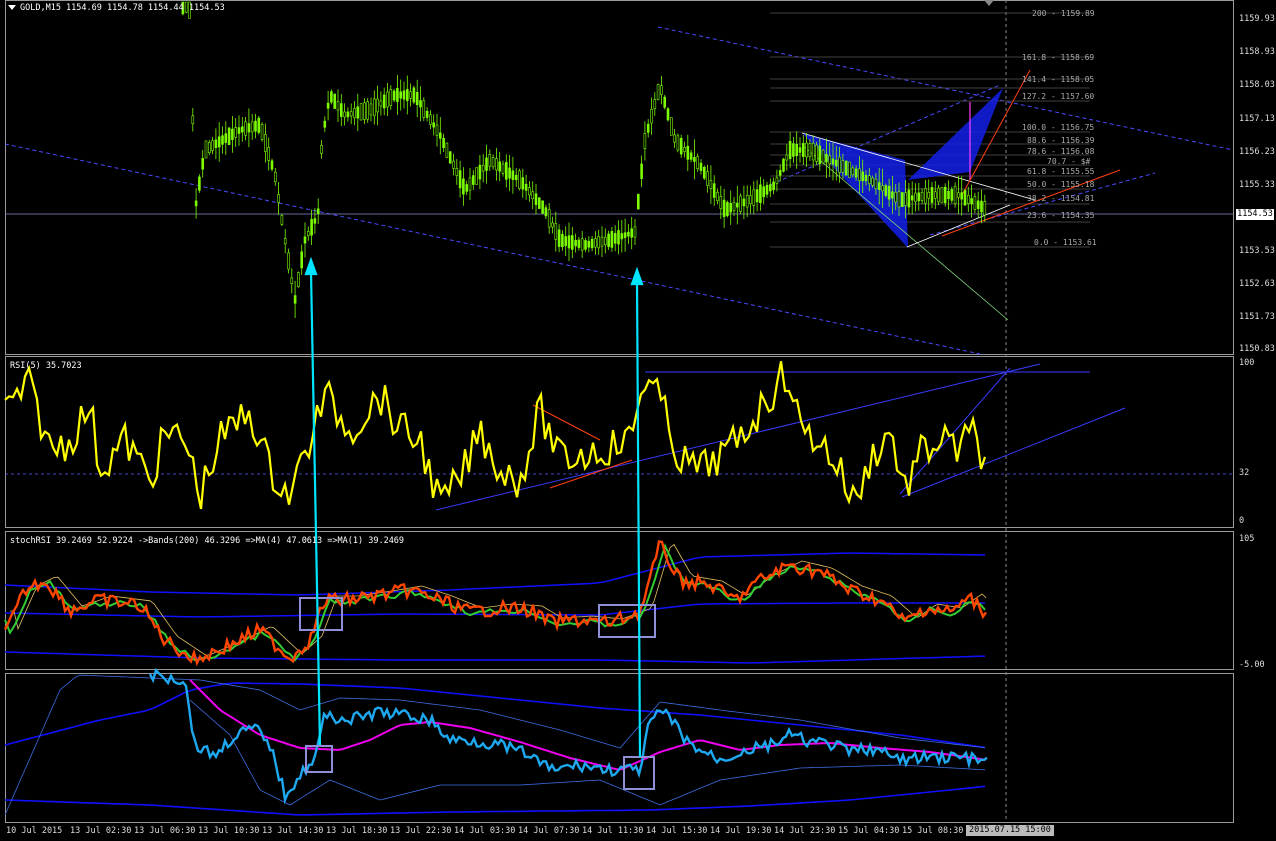  What do you see at coordinates (1257, 251) in the screenshot?
I see `price-tick: 1153.53` at bounding box center [1257, 251].